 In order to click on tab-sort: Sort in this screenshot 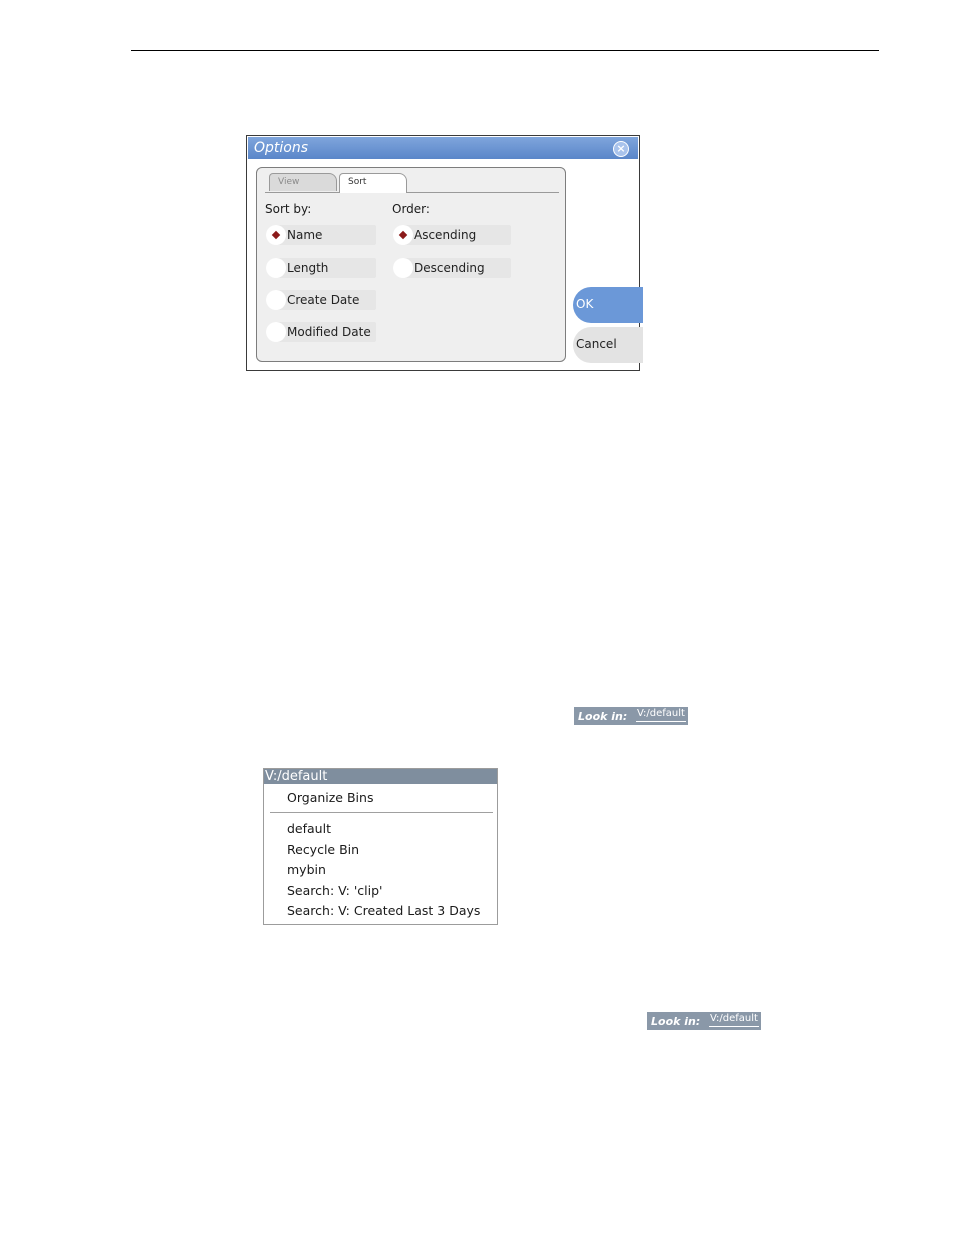, I will do `click(373, 183)`.